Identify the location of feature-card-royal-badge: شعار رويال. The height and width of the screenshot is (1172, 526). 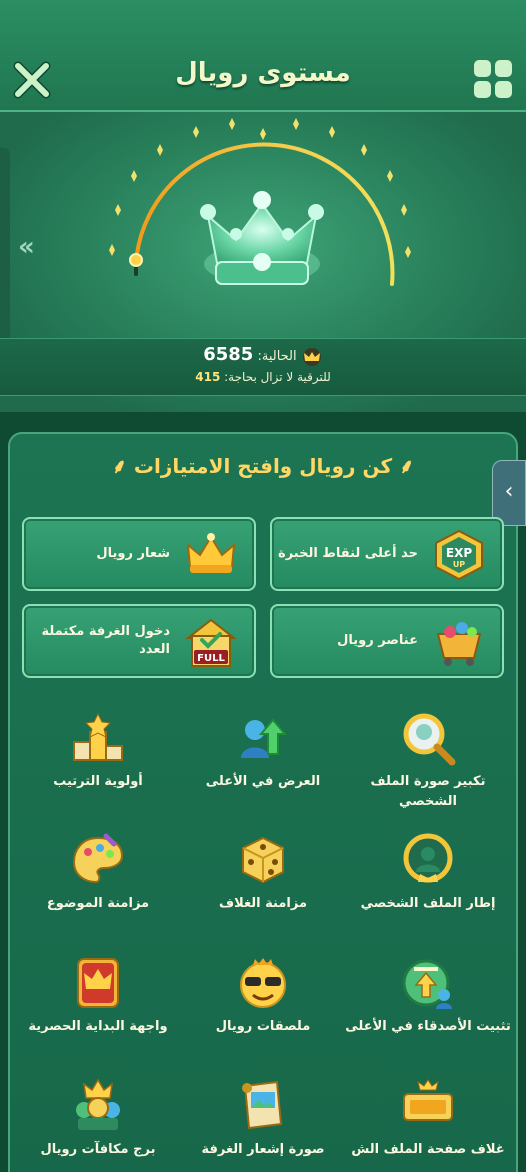
(139, 554).